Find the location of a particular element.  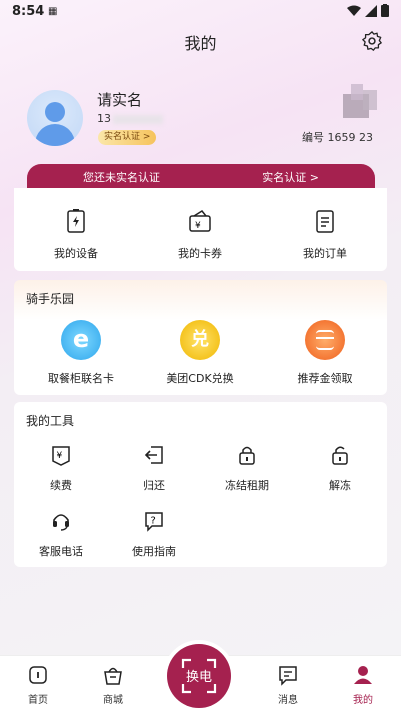

tab-shop: 商城 is located at coordinates (113, 685).